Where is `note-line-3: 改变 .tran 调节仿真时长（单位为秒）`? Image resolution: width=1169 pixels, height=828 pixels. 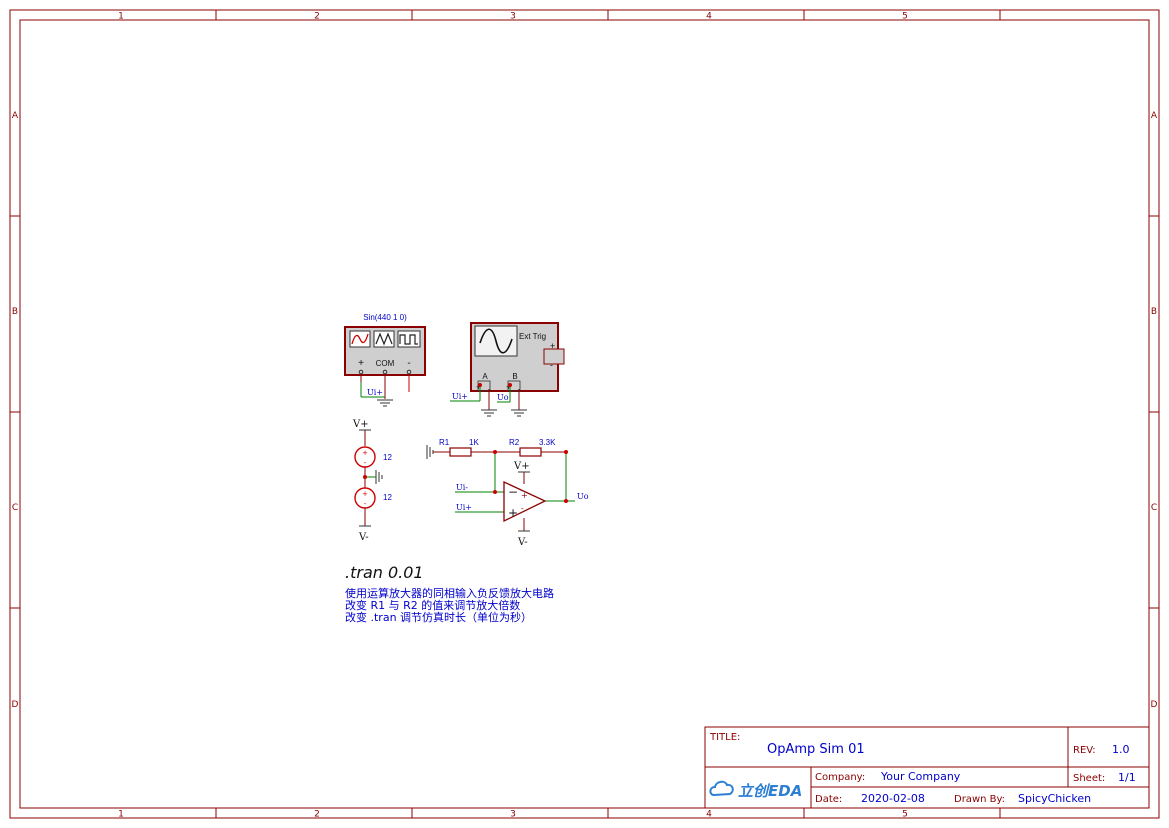 note-line-3: 改变 .tran 调节仿真时长（单位为秒） is located at coordinates (438, 617).